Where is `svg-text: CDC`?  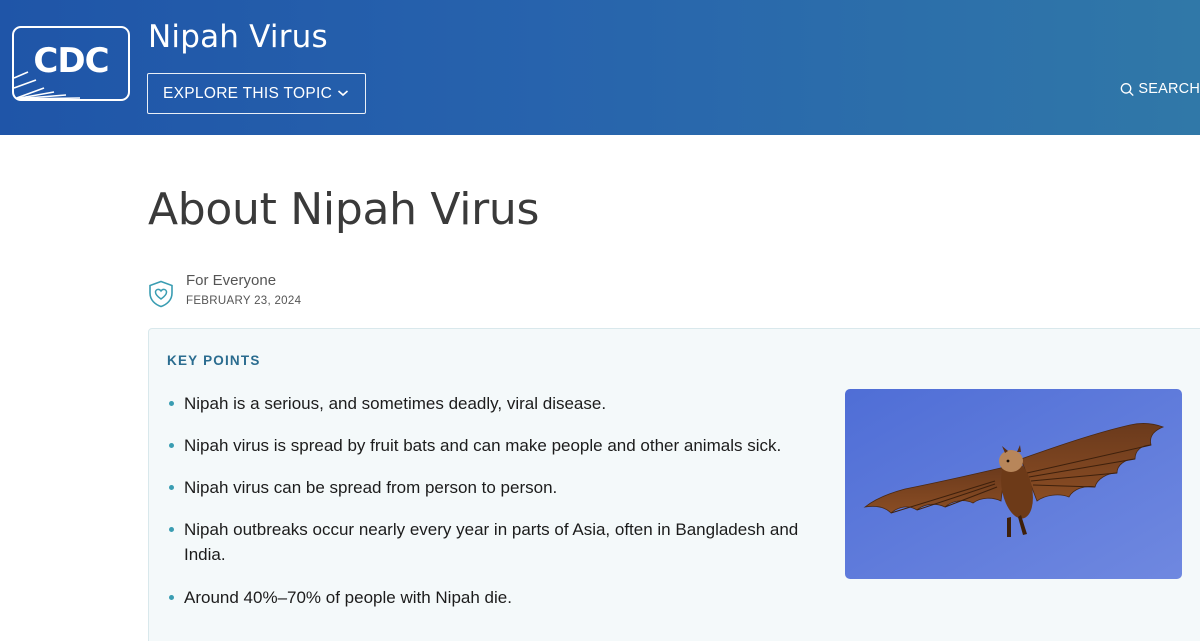 svg-text: CDC is located at coordinates (70, 61).